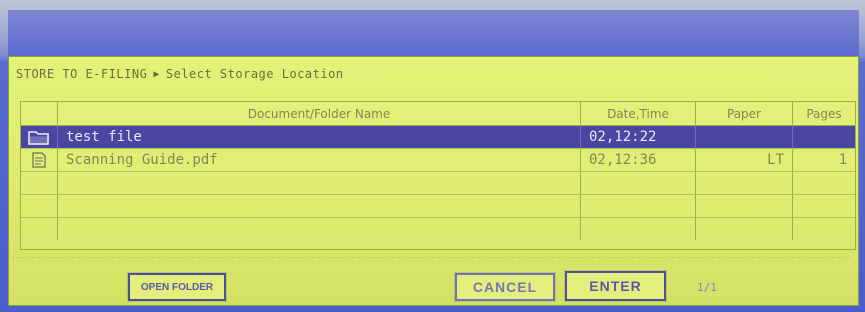 The width and height of the screenshot is (865, 312). What do you see at coordinates (823, 137) in the screenshot?
I see `row-pages` at bounding box center [823, 137].